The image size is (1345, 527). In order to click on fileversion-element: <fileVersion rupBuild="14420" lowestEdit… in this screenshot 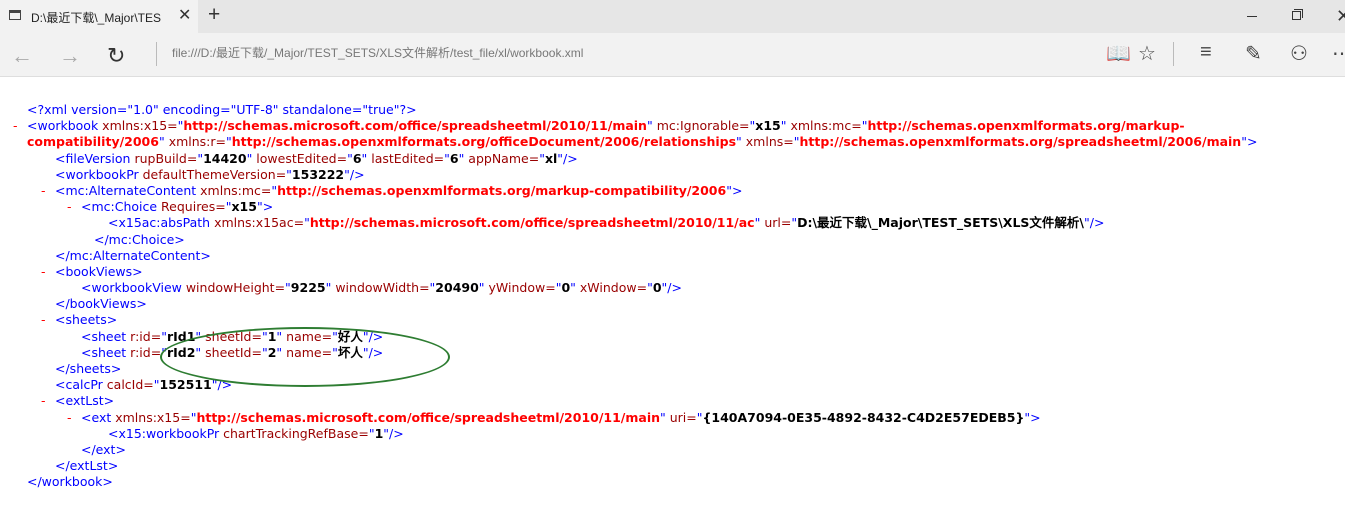, I will do `click(316, 158)`.